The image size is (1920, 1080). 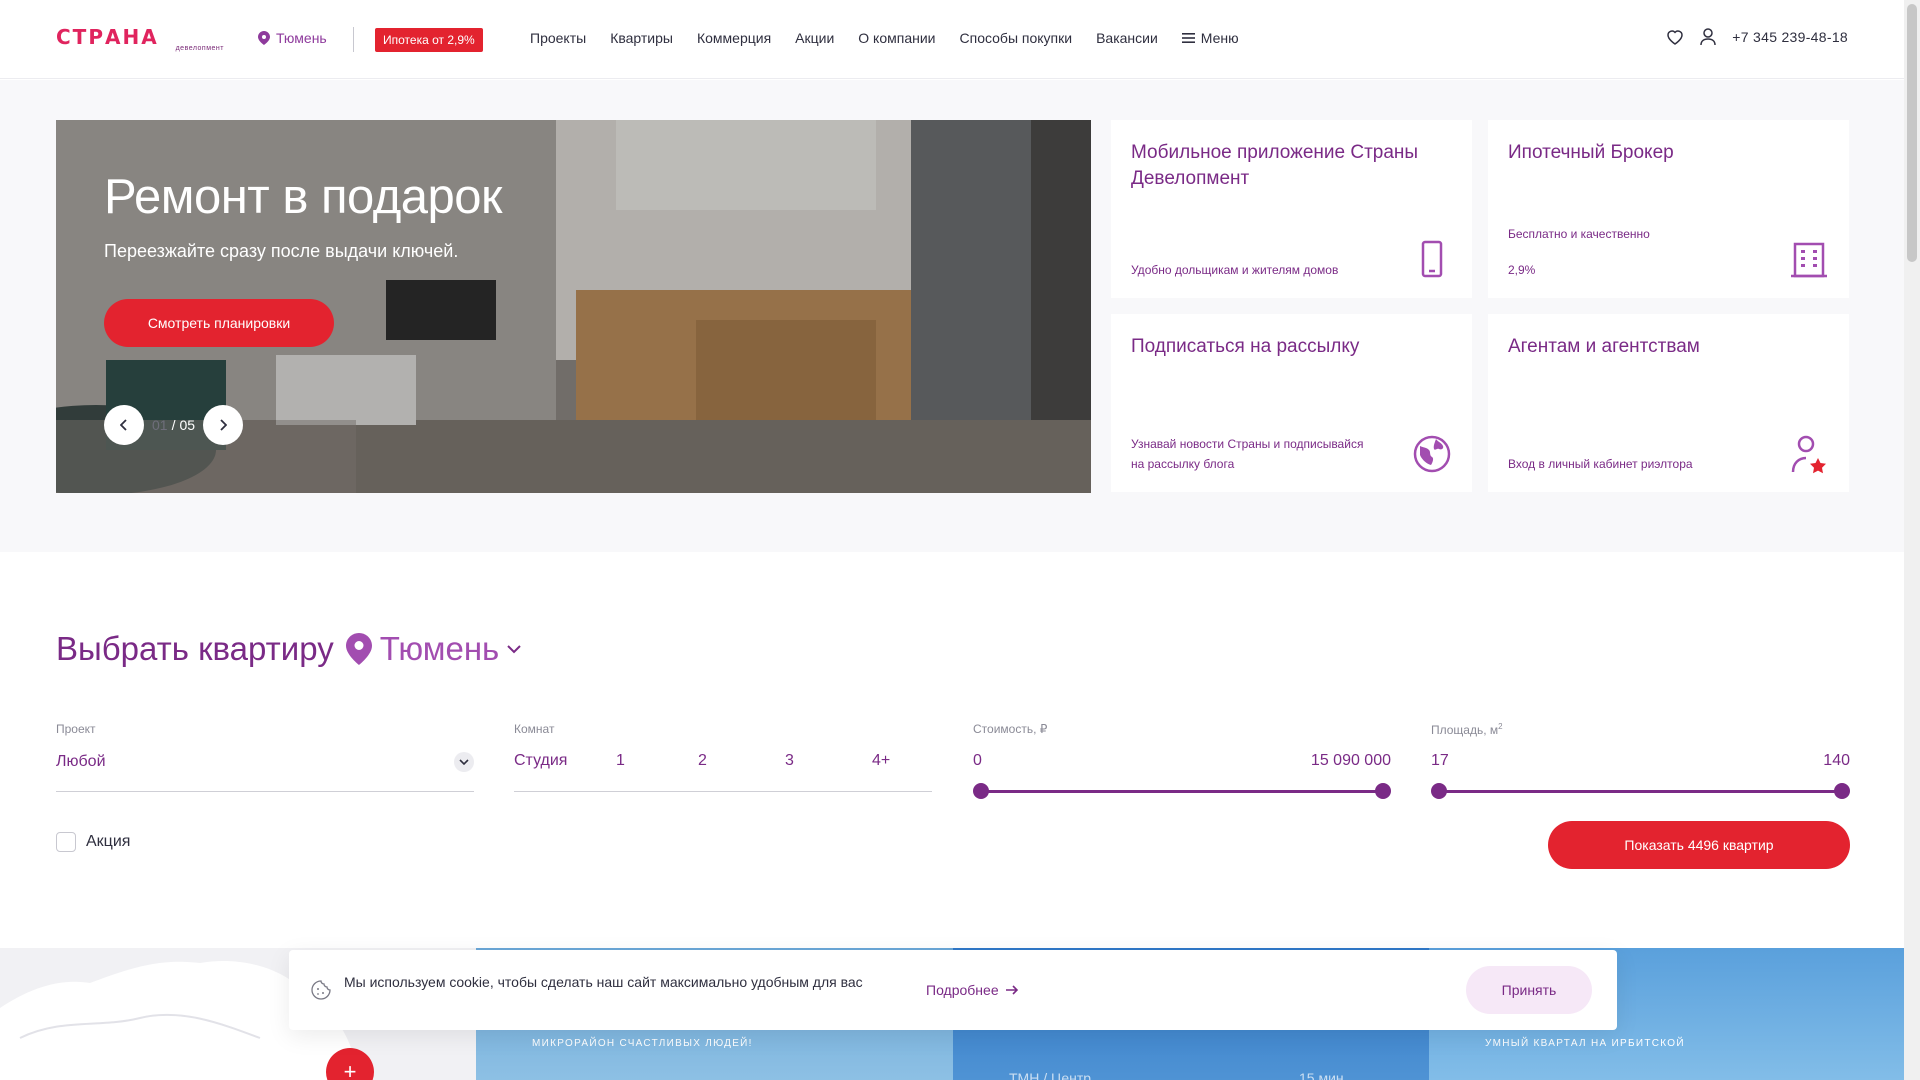 What do you see at coordinates (429, 40) in the screenshot?
I see `mortgage-badge: Ипотека от 2,9%` at bounding box center [429, 40].